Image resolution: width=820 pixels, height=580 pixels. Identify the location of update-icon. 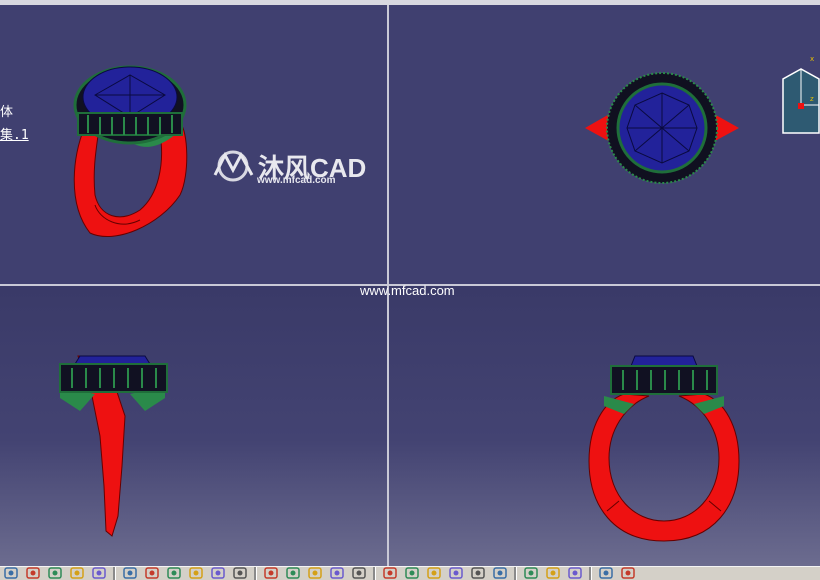
(531, 573).